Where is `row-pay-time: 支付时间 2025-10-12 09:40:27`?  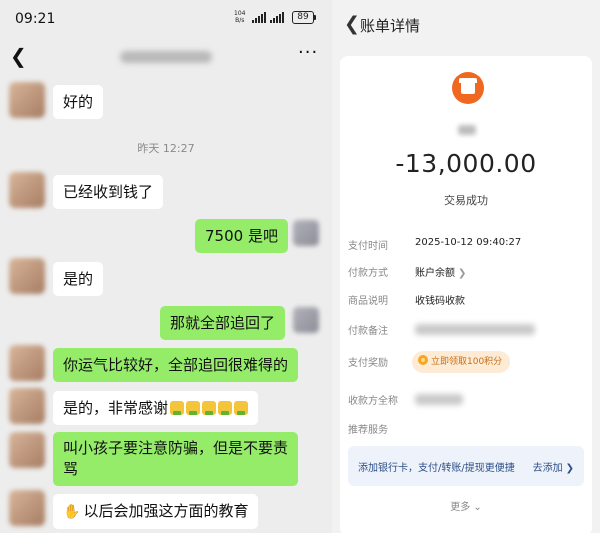
row-pay-time: 支付时间 2025-10-12 09:40:27 is located at coordinates (435, 244).